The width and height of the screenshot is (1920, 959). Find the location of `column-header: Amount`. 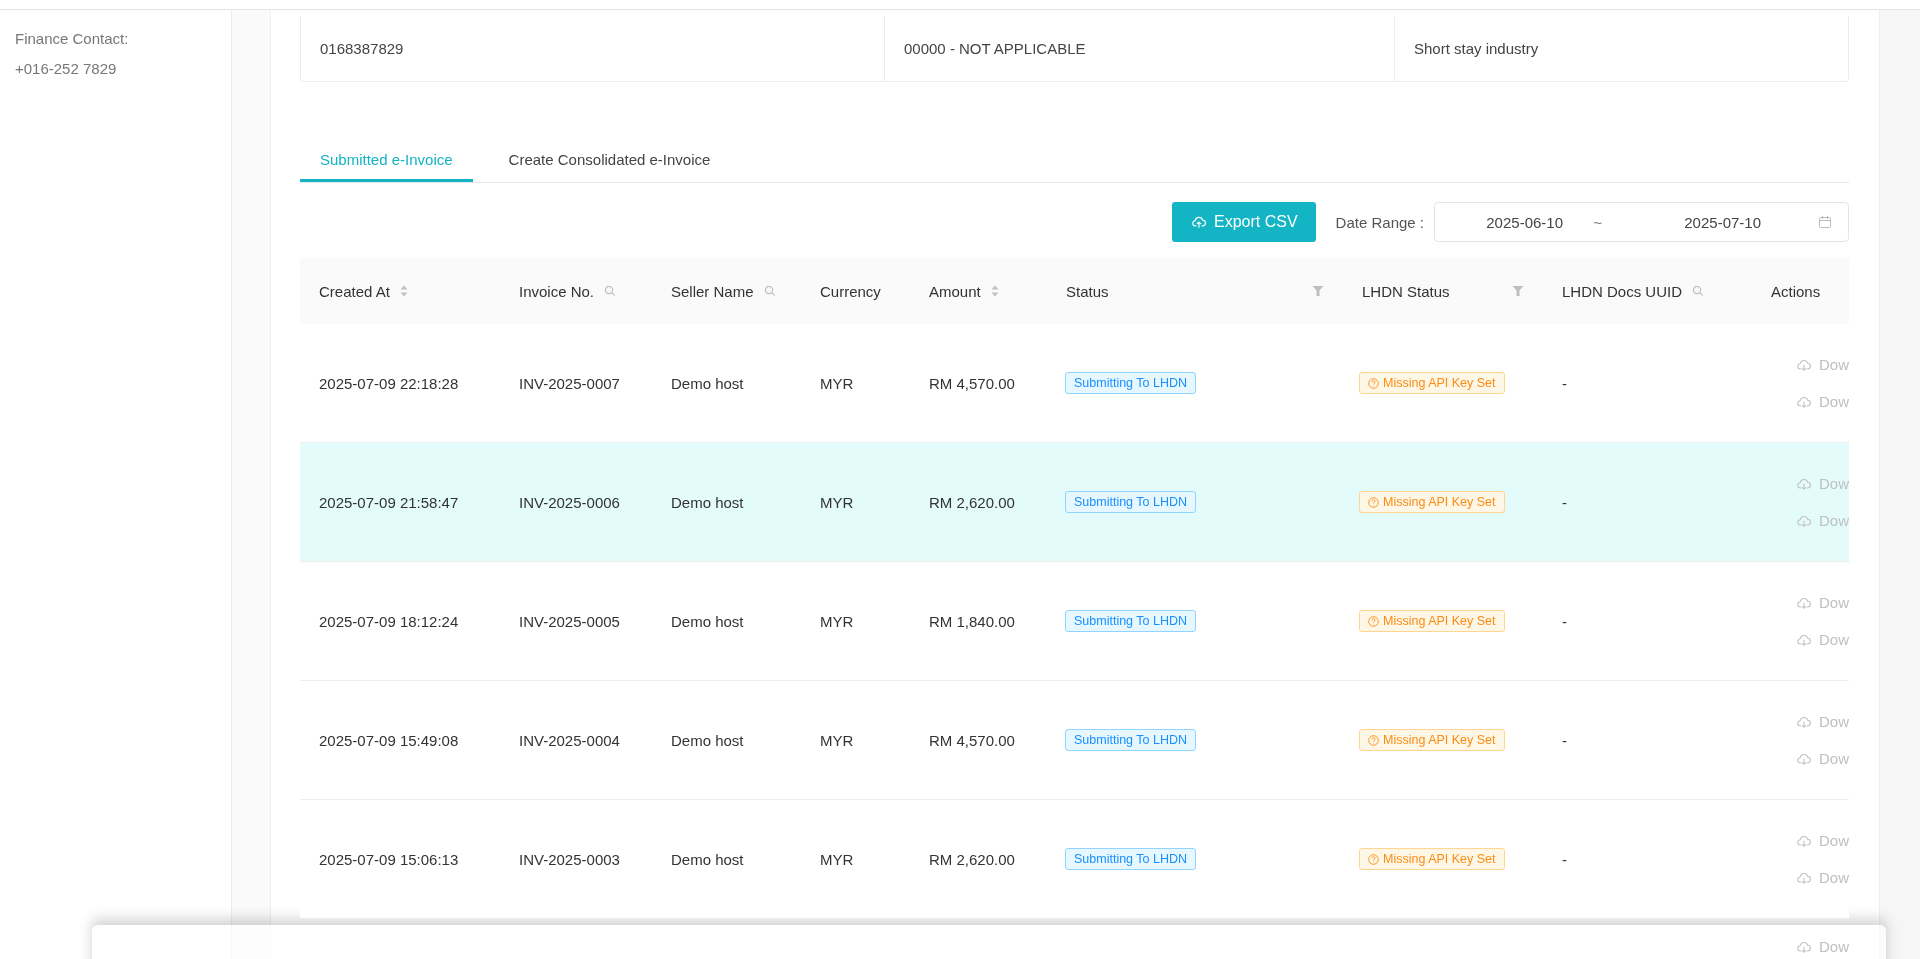

column-header: Amount is located at coordinates (955, 291).